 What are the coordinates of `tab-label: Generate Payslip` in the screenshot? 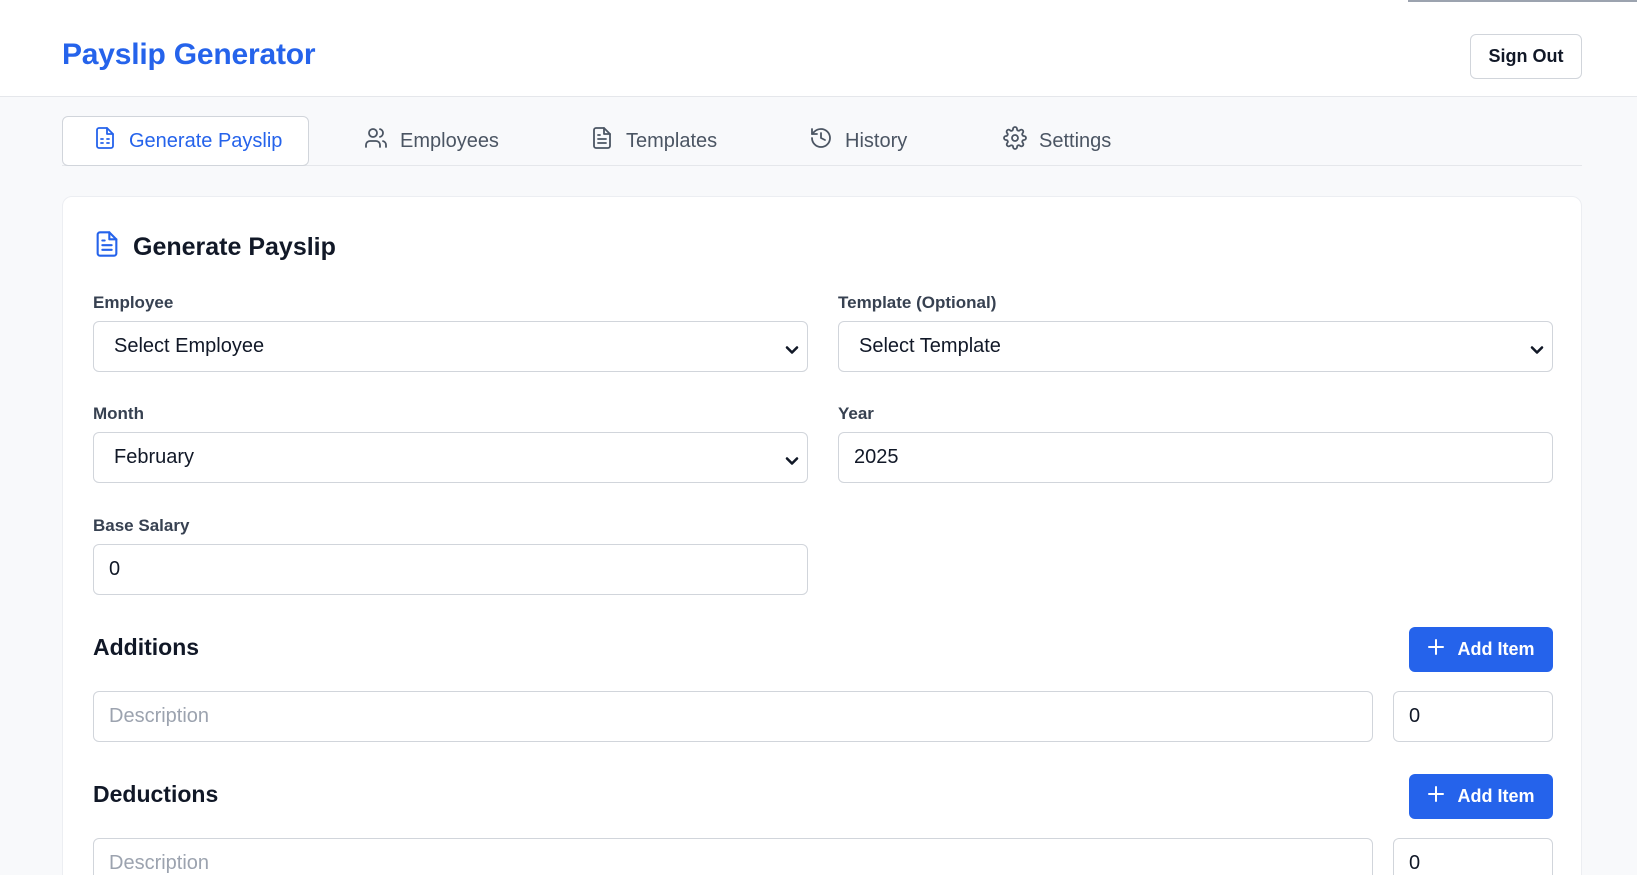 It's located at (206, 140).